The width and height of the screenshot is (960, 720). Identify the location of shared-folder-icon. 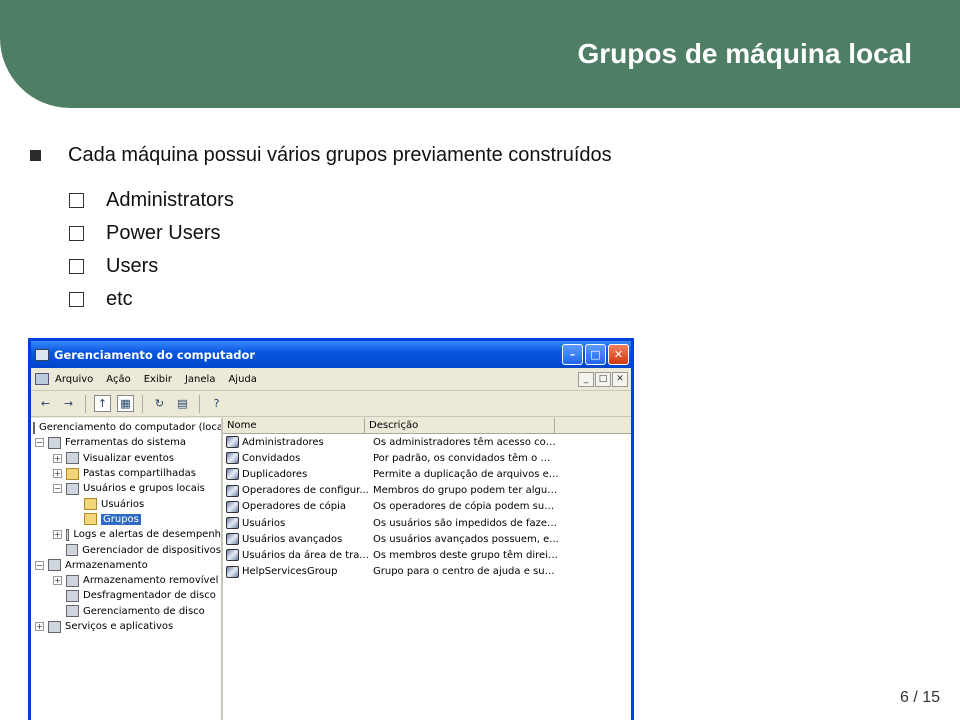
(72, 473).